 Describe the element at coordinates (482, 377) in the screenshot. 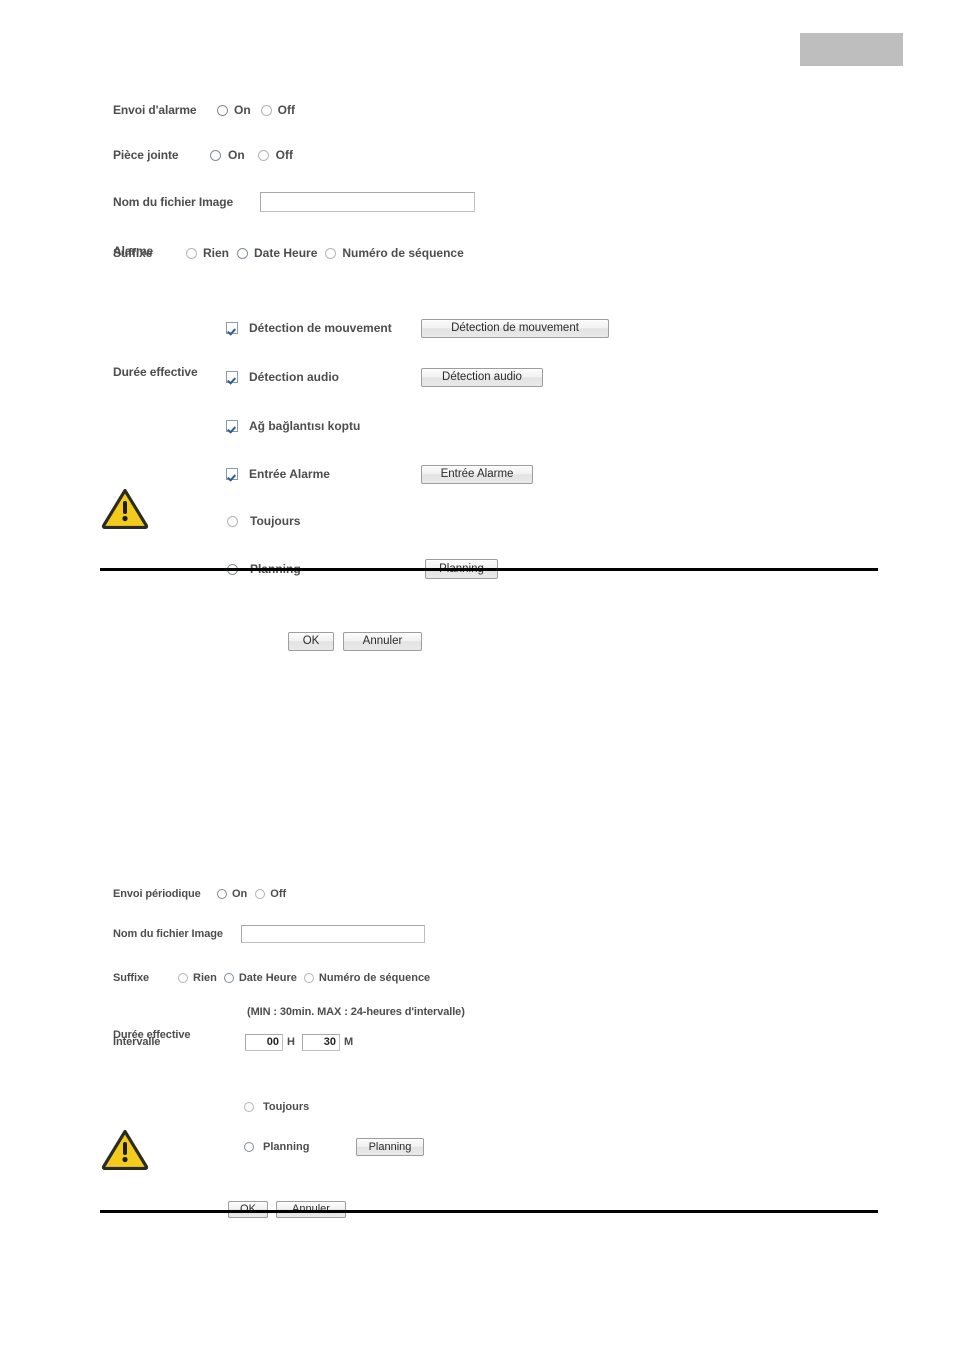

I see `detection-audio-button: Détection audio` at that location.